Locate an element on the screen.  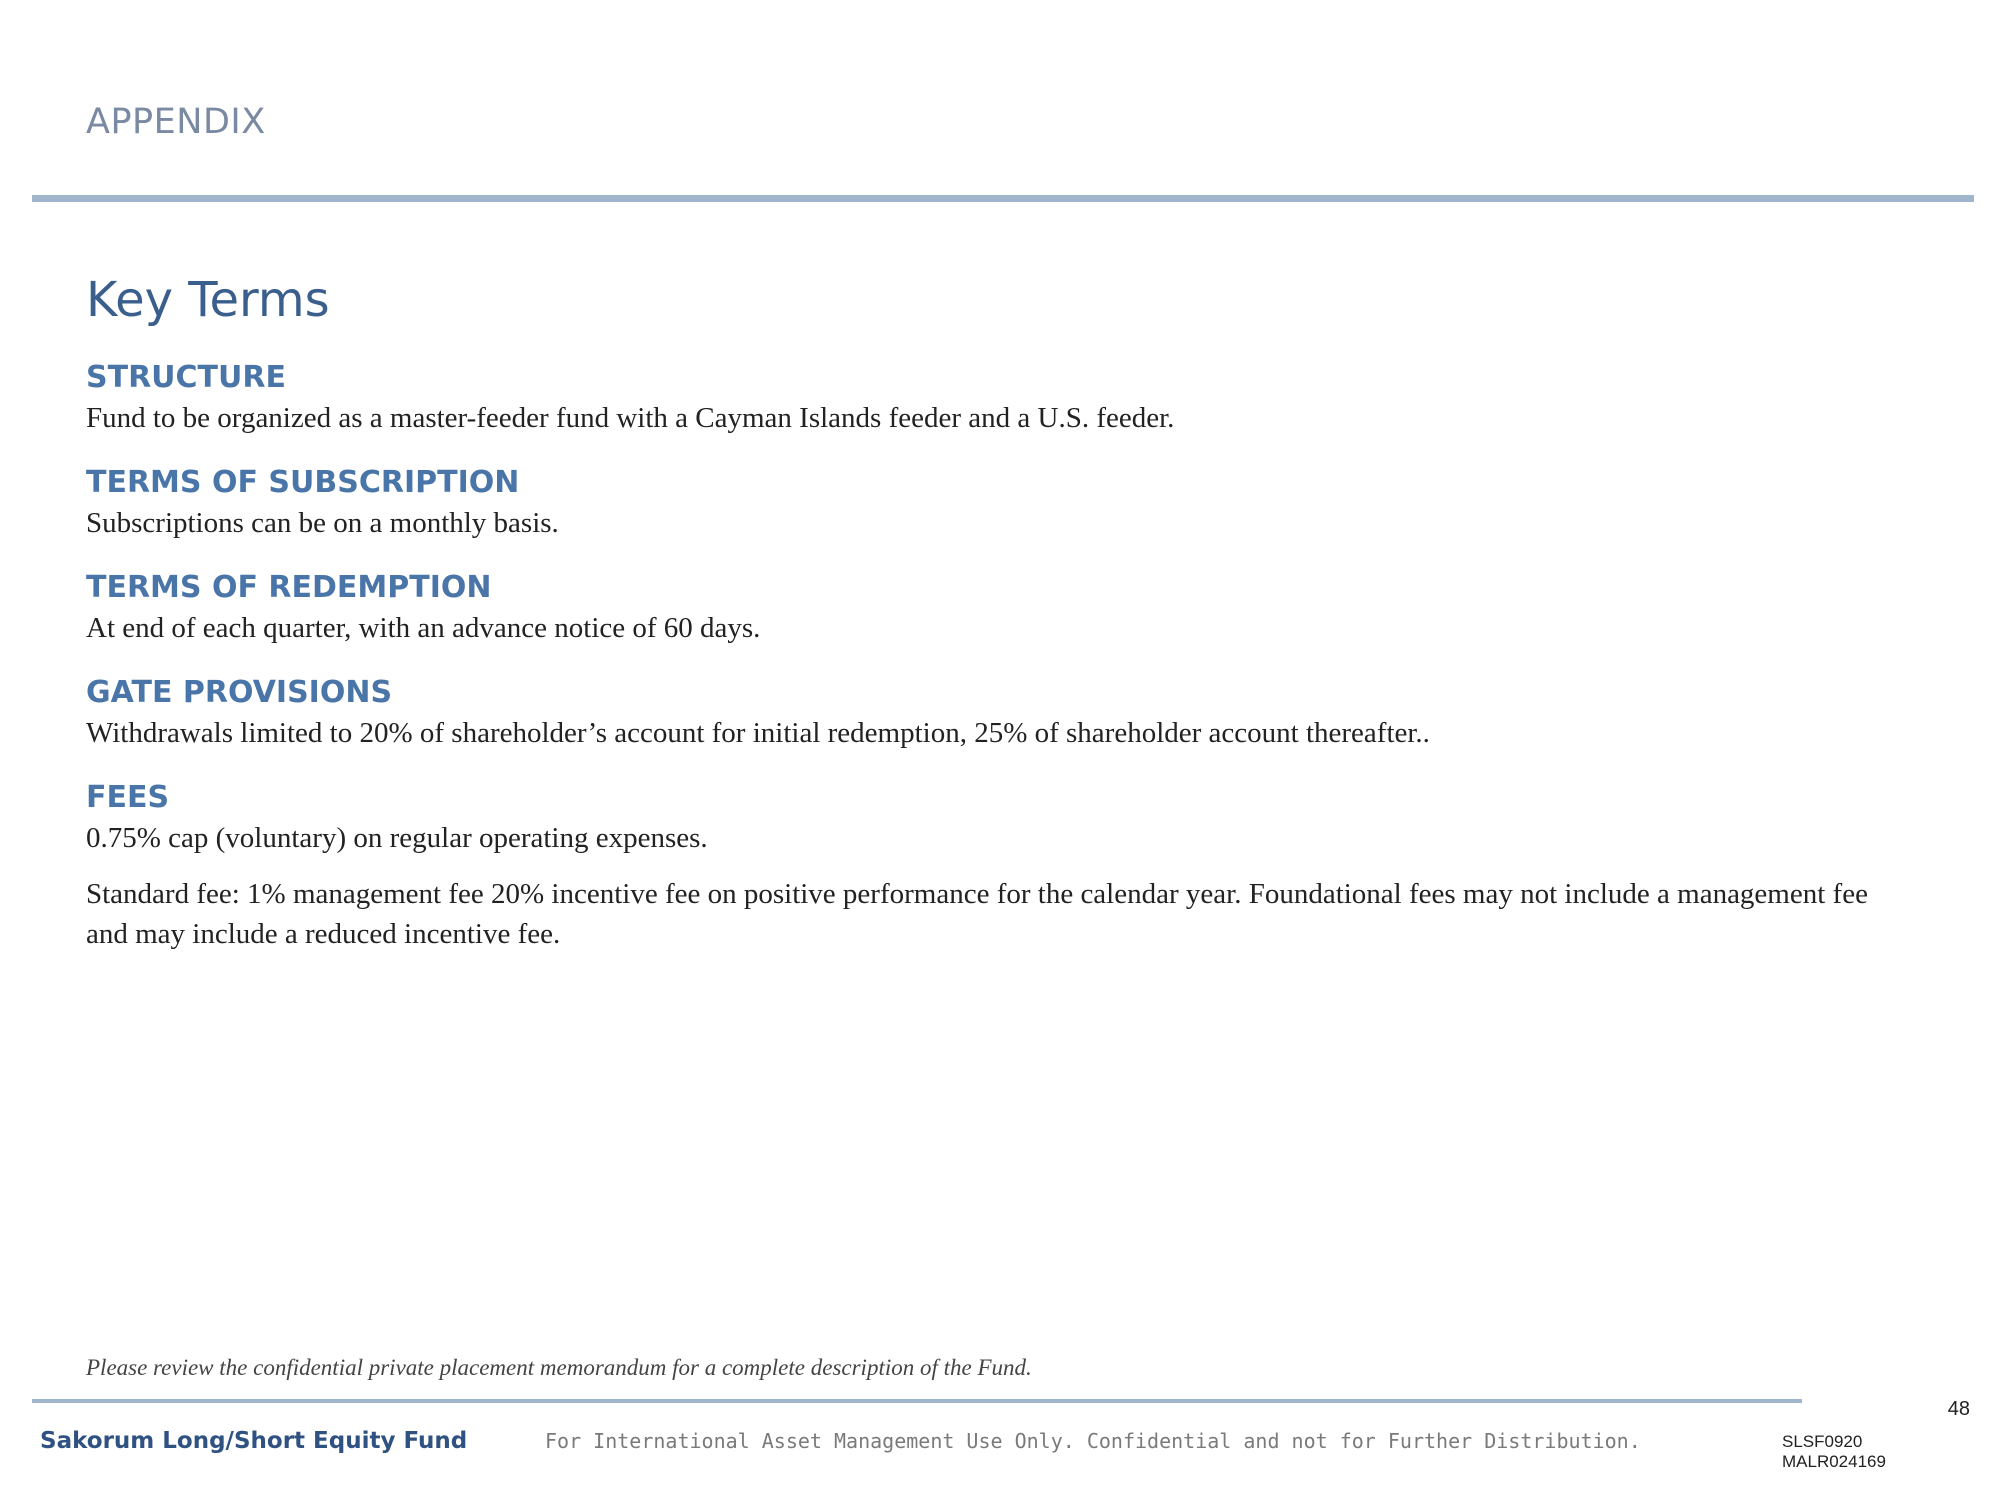
term-heading: STRUCTURE is located at coordinates (186, 377).